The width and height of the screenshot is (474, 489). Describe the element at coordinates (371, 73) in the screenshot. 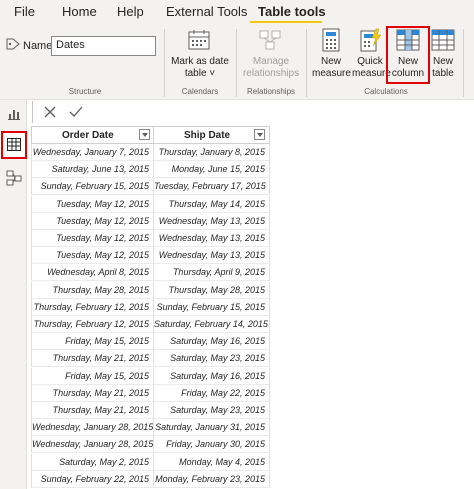

I see `quick-measure-label-2: measure` at that location.